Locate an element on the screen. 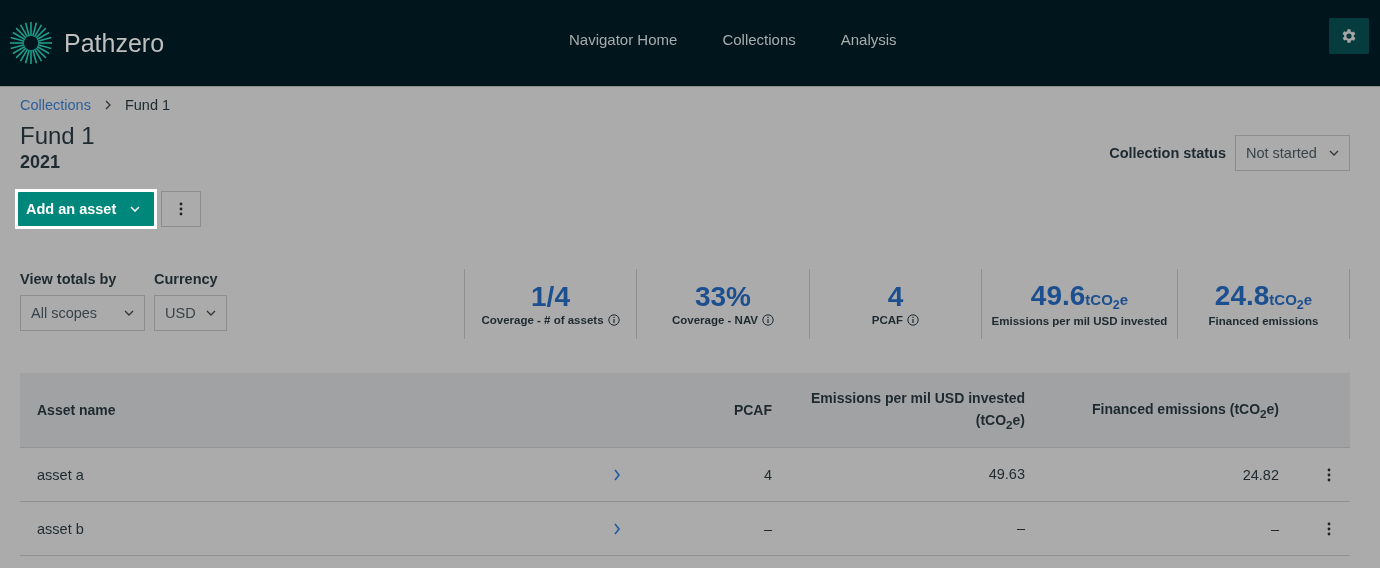 The image size is (1380, 568). metric-label: PCAF is located at coordinates (887, 319).